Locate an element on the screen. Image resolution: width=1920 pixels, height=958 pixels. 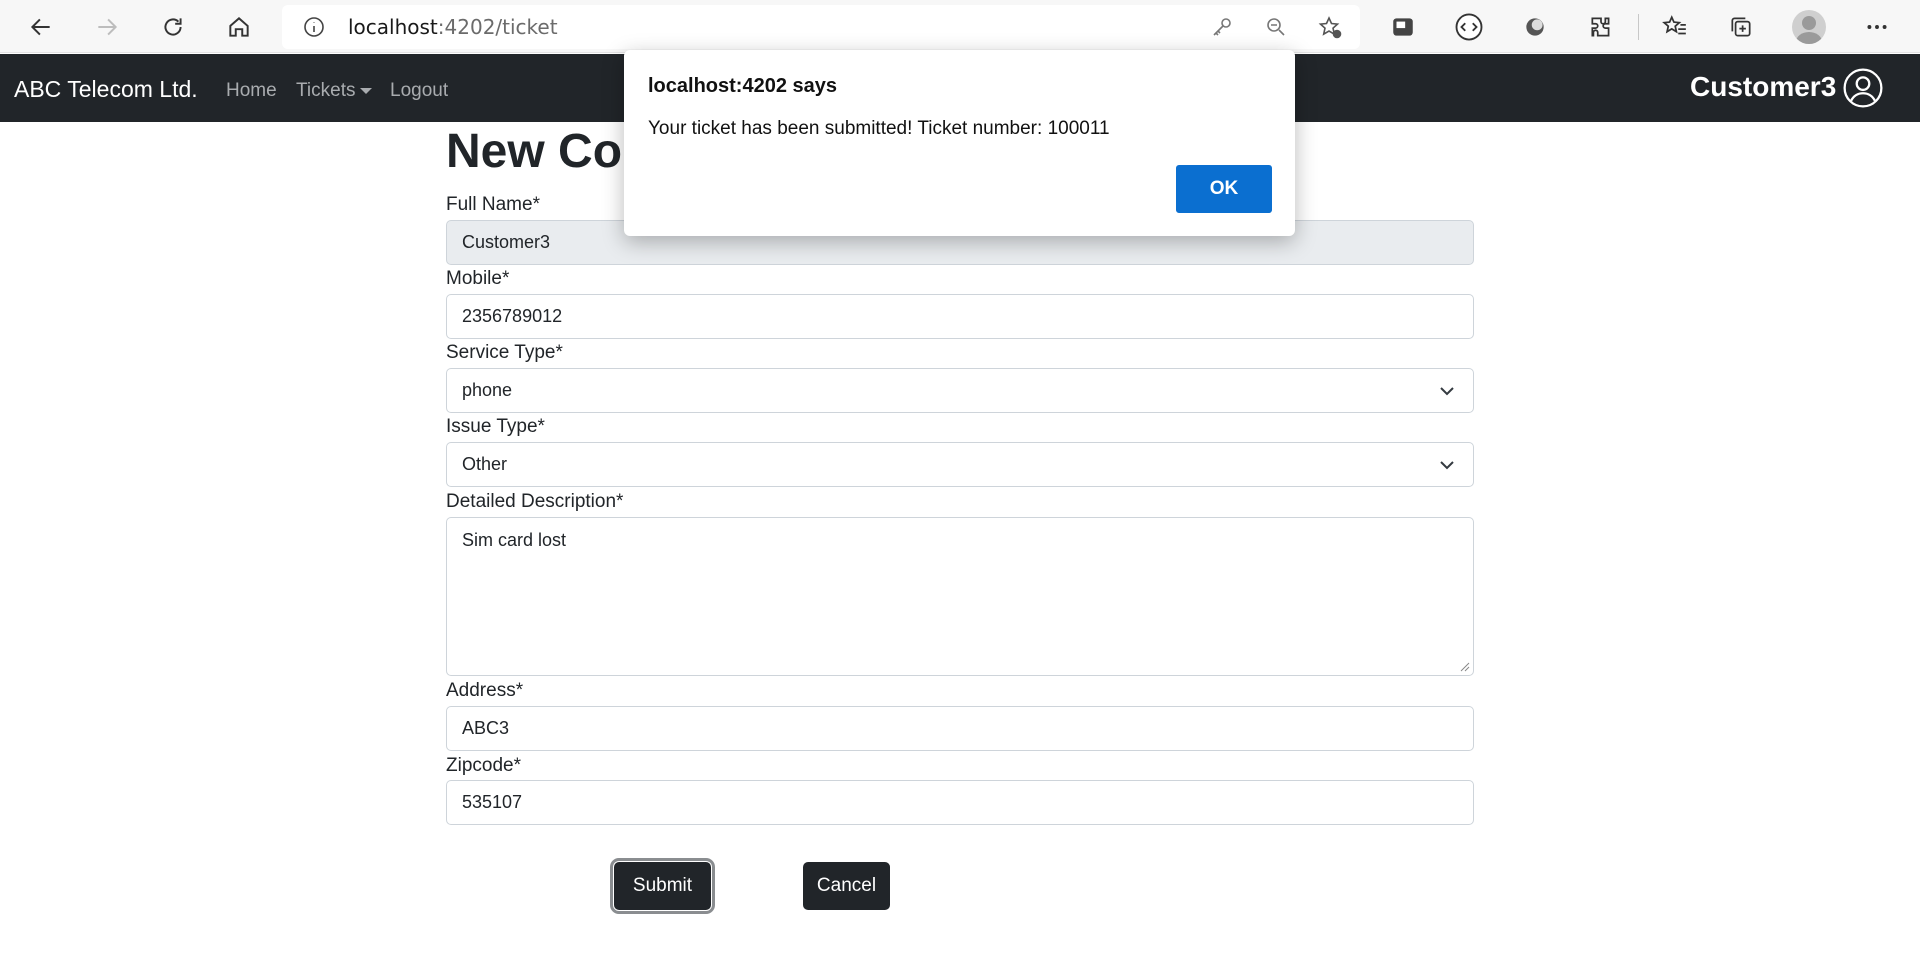
user-name: Customer3 is located at coordinates (1763, 86).